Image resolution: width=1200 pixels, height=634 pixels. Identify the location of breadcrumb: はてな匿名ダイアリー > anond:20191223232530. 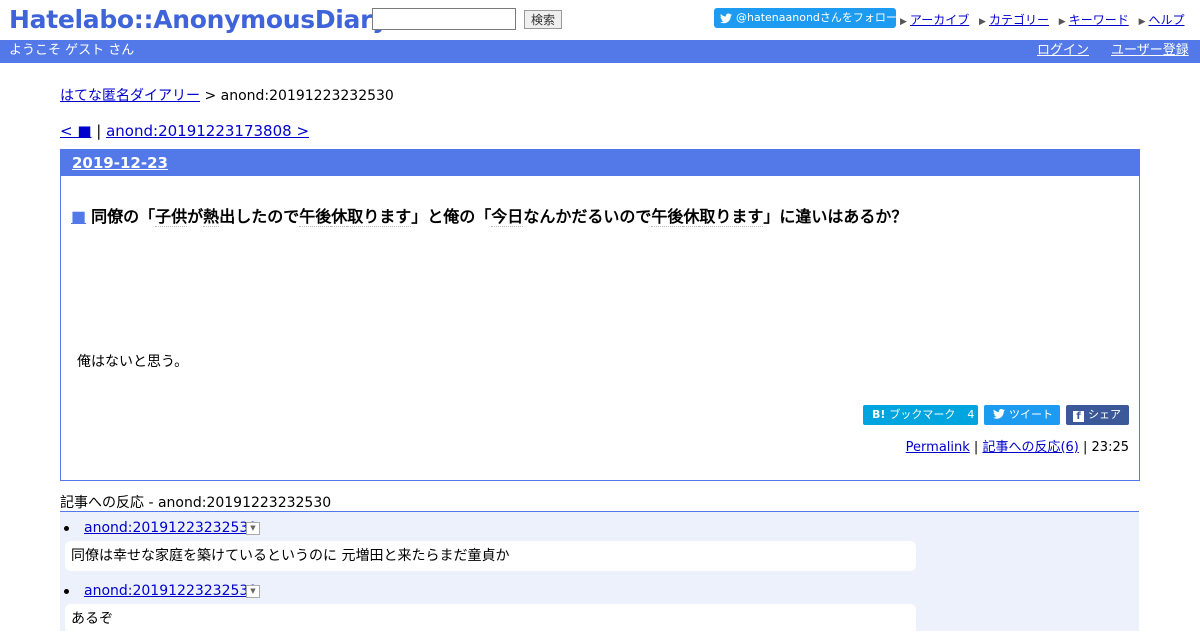
(227, 95).